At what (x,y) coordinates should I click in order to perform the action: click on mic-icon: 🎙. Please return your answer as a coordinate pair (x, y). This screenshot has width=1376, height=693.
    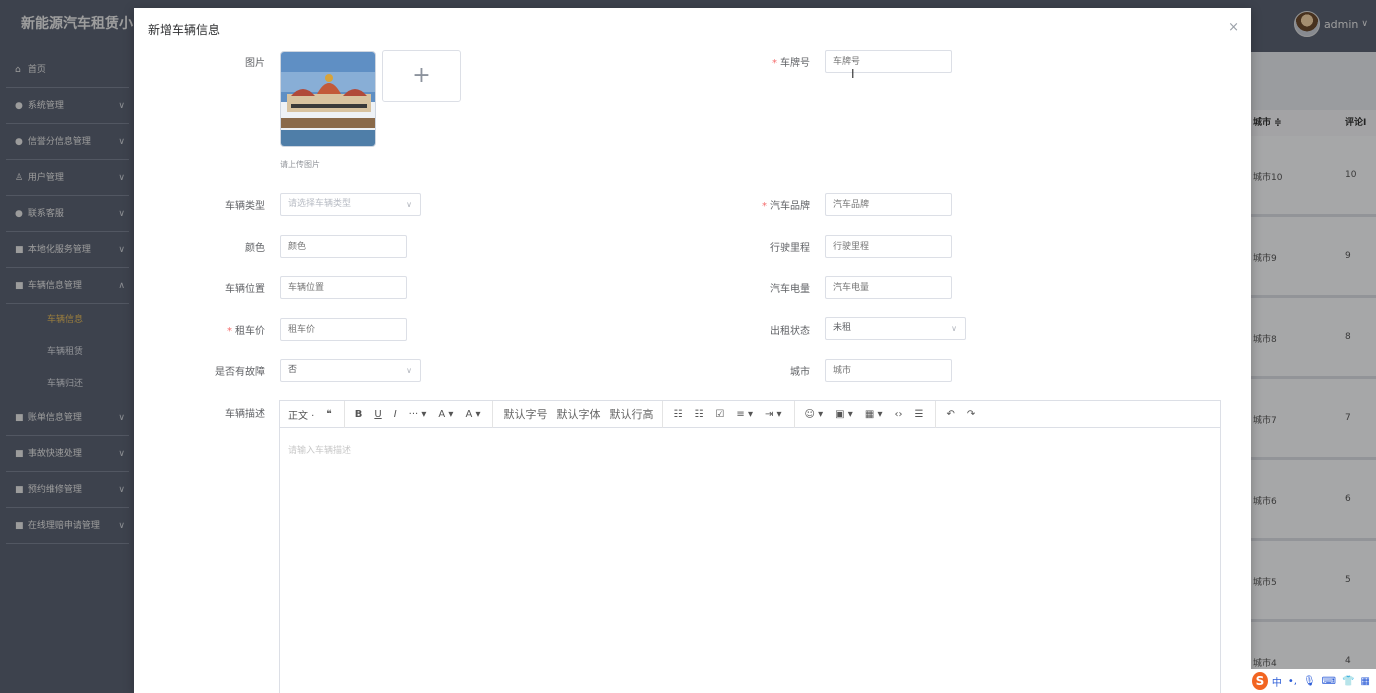
    Looking at the image, I should click on (1309, 681).